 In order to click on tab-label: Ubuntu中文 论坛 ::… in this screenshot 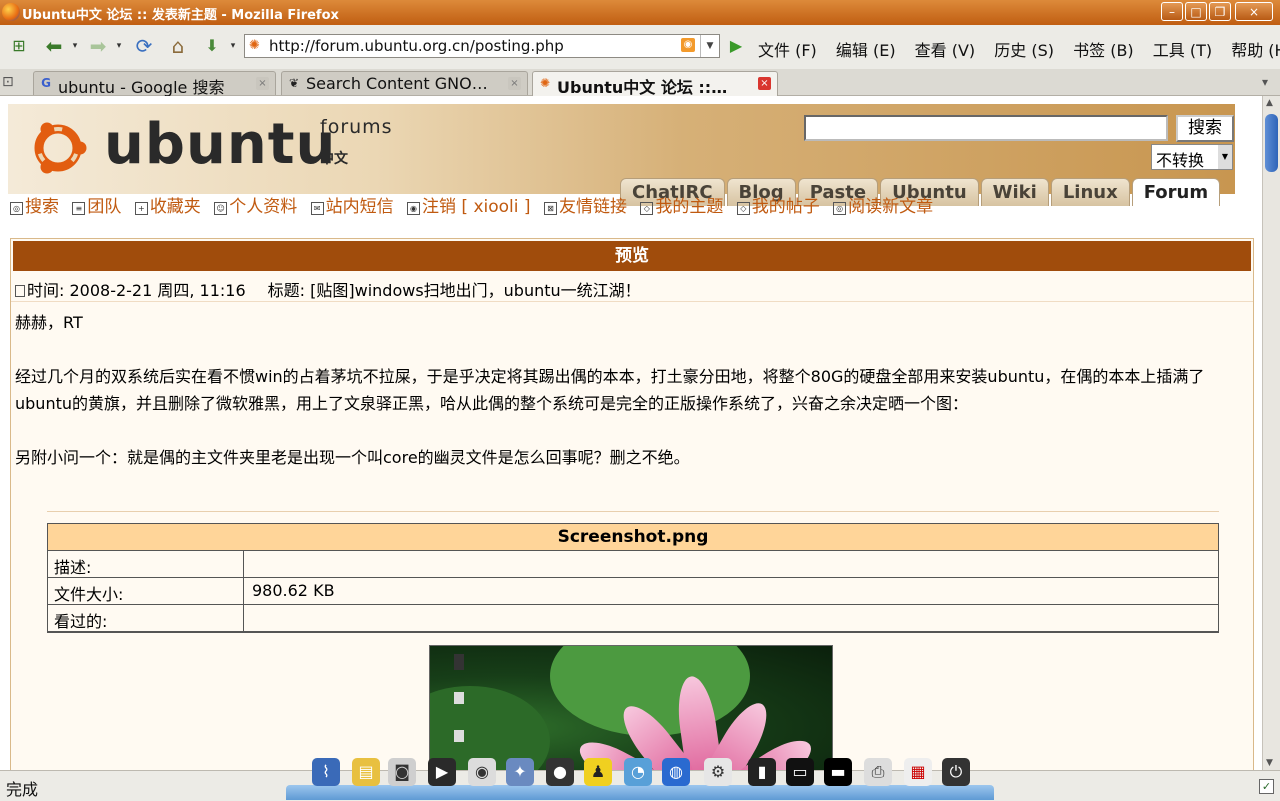, I will do `click(642, 87)`.